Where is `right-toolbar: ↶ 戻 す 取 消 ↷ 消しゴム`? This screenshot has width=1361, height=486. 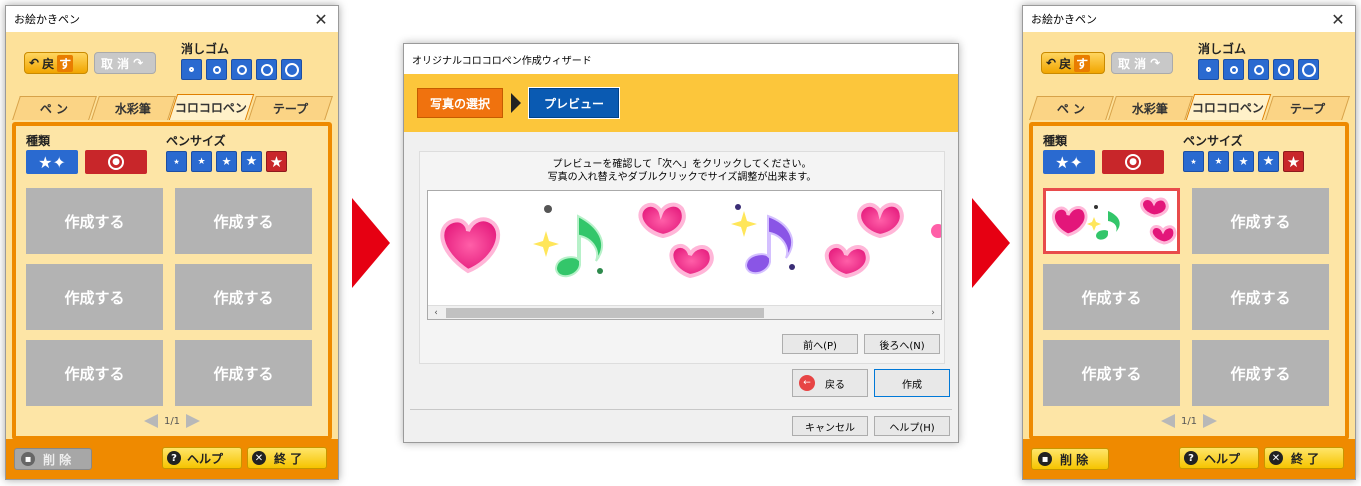
right-toolbar: ↶ 戻 す 取 消 ↷ 消しゴム is located at coordinates (1189, 63).